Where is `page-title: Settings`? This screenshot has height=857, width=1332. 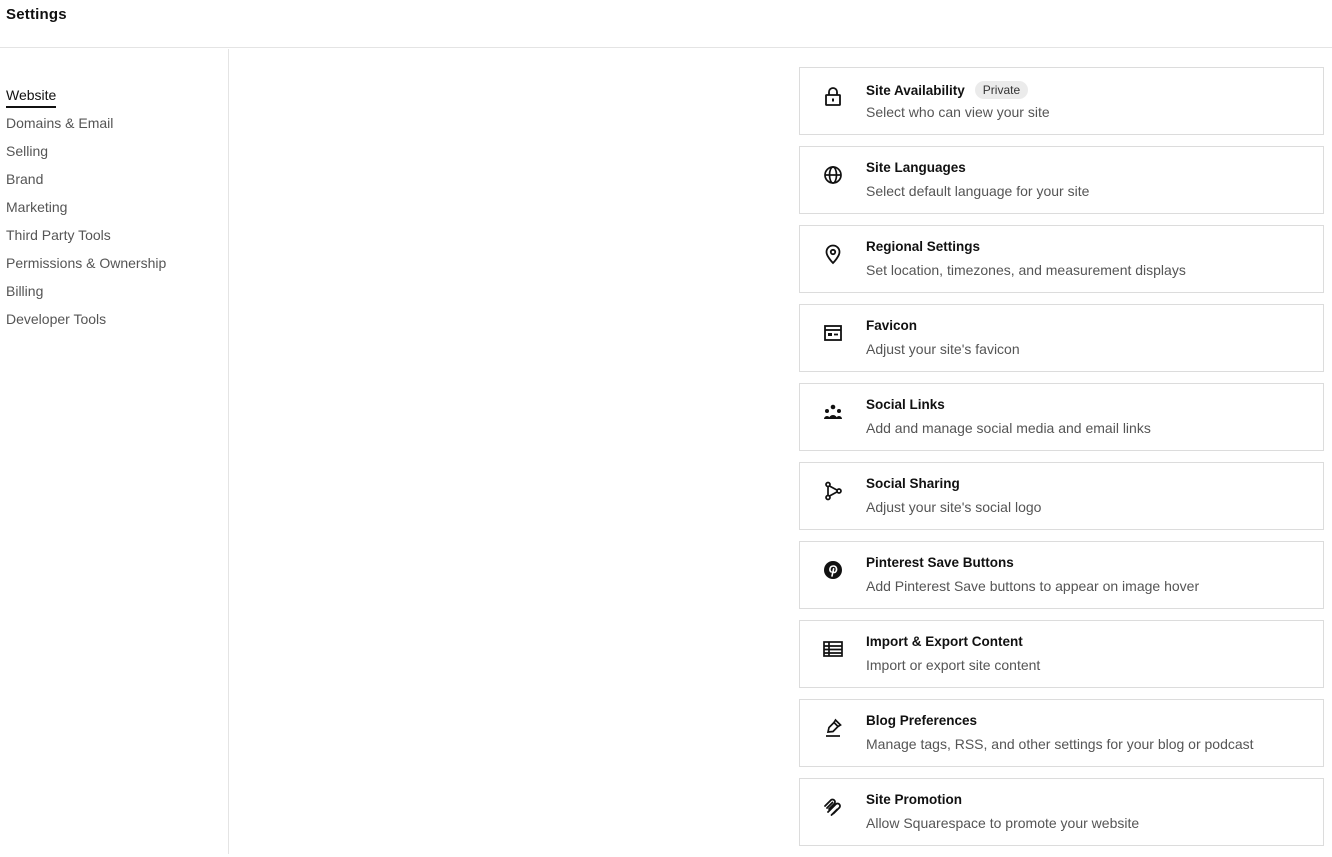
page-title: Settings is located at coordinates (36, 14).